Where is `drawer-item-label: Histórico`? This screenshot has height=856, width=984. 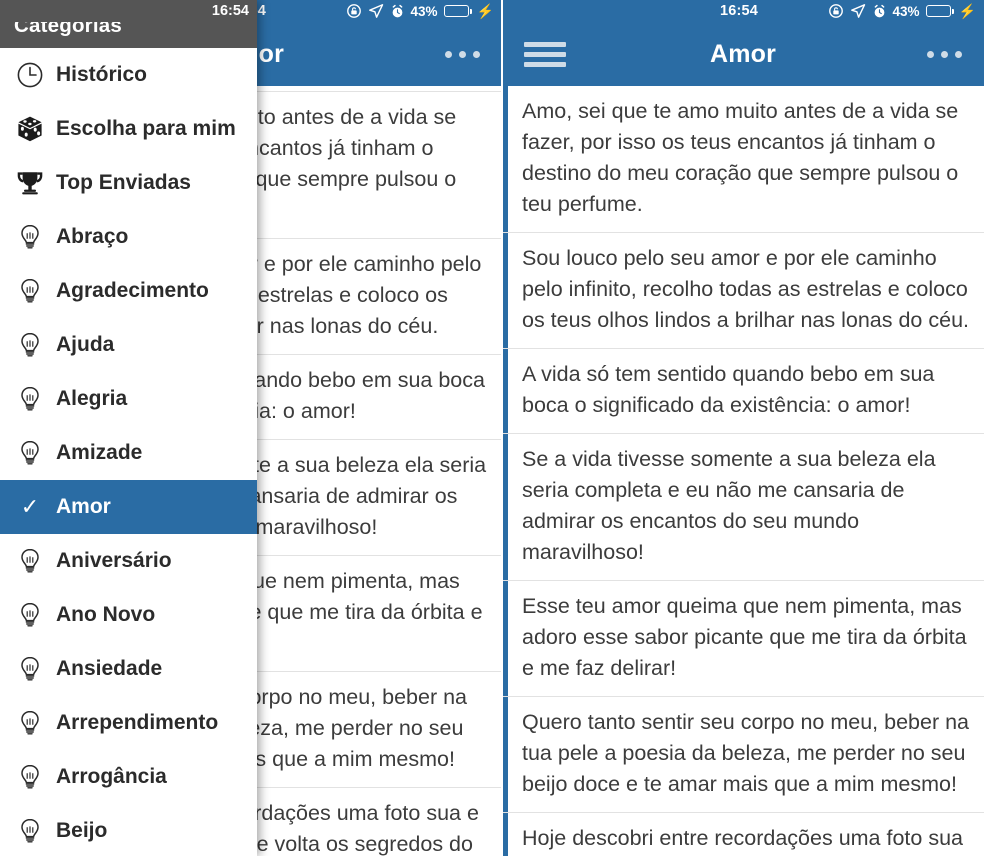
drawer-item-label: Histórico is located at coordinates (102, 74).